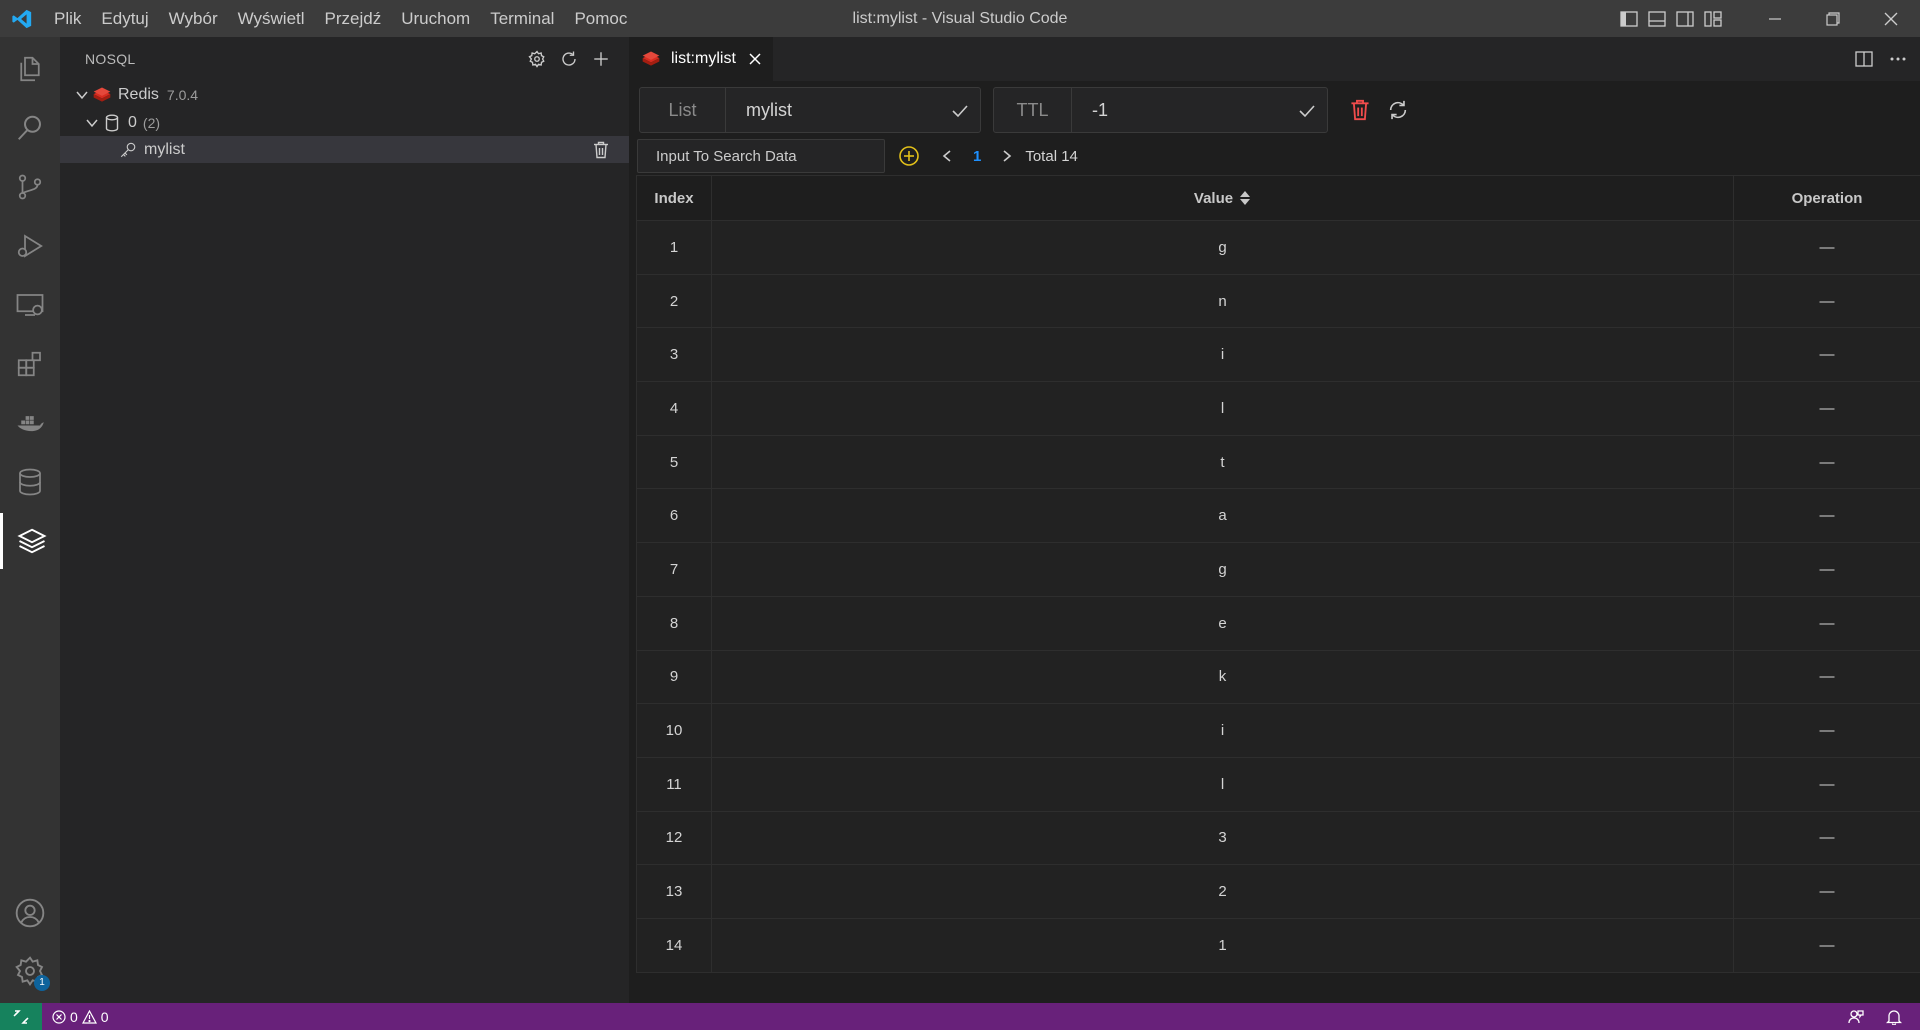 Image resolution: width=1920 pixels, height=1030 pixels. I want to click on close-tab-icon, so click(755, 59).